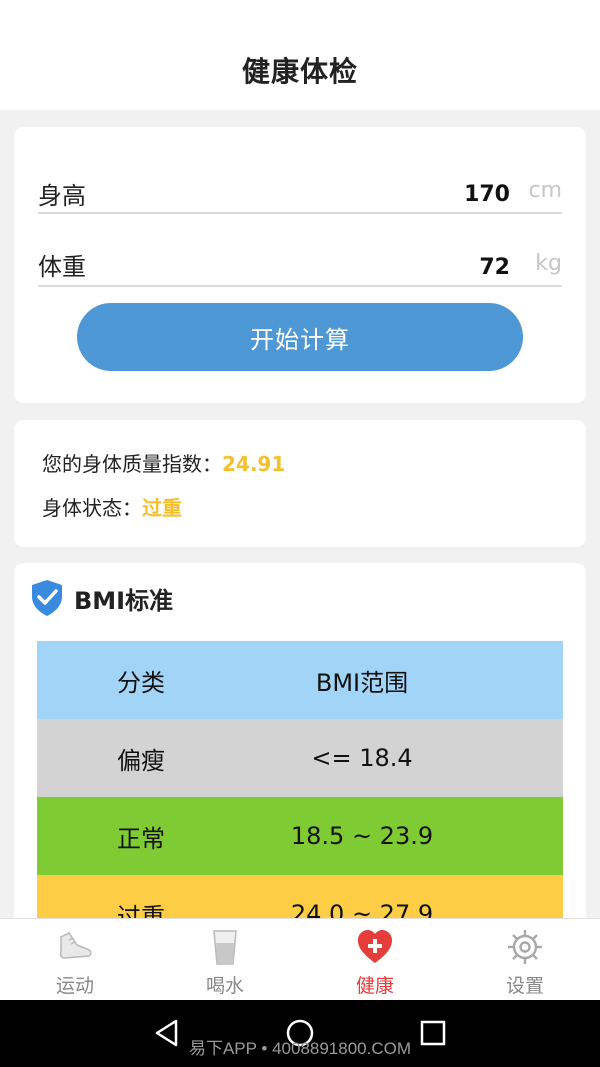 This screenshot has width=600, height=1067. What do you see at coordinates (299, 71) in the screenshot?
I see `page-title: 健康体检` at bounding box center [299, 71].